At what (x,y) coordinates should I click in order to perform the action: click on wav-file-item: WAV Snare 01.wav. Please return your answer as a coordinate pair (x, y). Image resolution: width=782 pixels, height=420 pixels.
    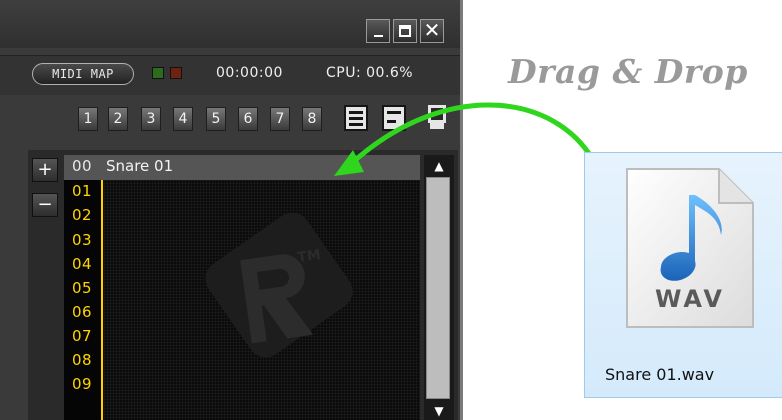
    Looking at the image, I should click on (683, 275).